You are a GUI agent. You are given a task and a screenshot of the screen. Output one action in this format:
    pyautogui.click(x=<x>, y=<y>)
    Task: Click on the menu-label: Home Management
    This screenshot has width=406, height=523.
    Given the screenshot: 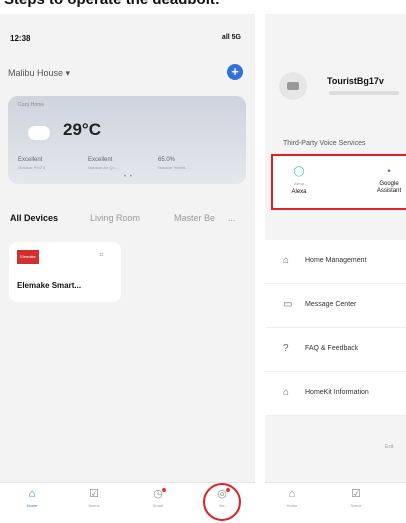 What is the action you would take?
    pyautogui.click(x=336, y=260)
    